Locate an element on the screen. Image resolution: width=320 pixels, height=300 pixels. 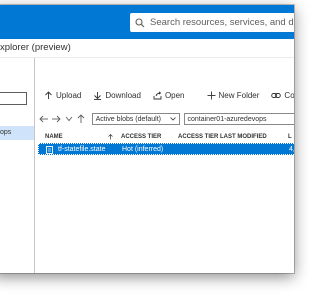
arrow-up-icon is located at coordinates (81, 118).